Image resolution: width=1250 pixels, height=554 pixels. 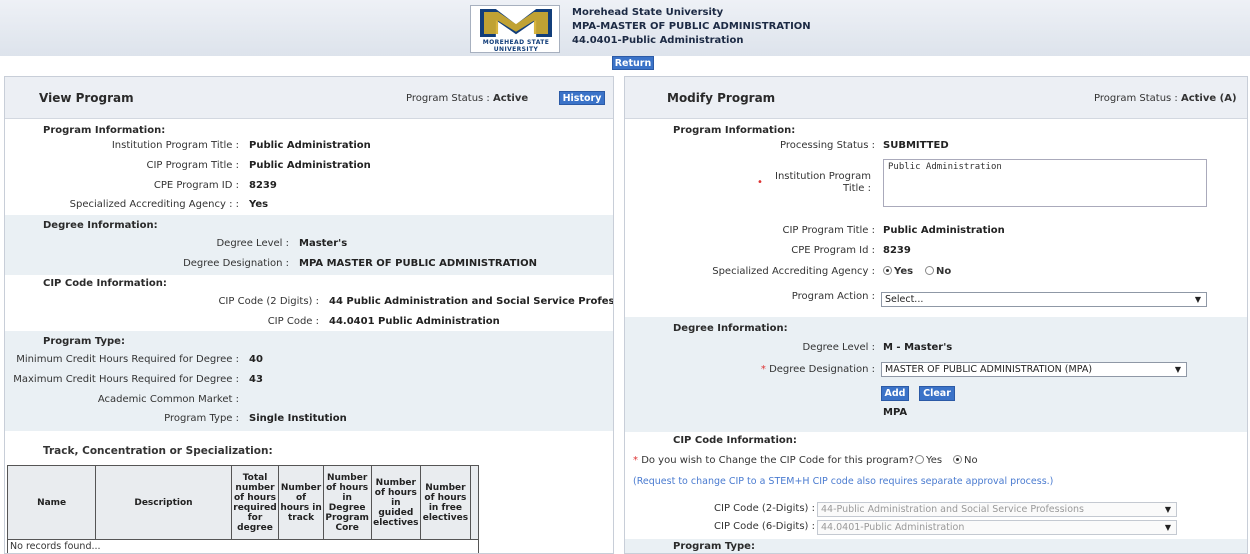 What do you see at coordinates (467, 98) in the screenshot?
I see `view-program-status: Program Status : Active` at bounding box center [467, 98].